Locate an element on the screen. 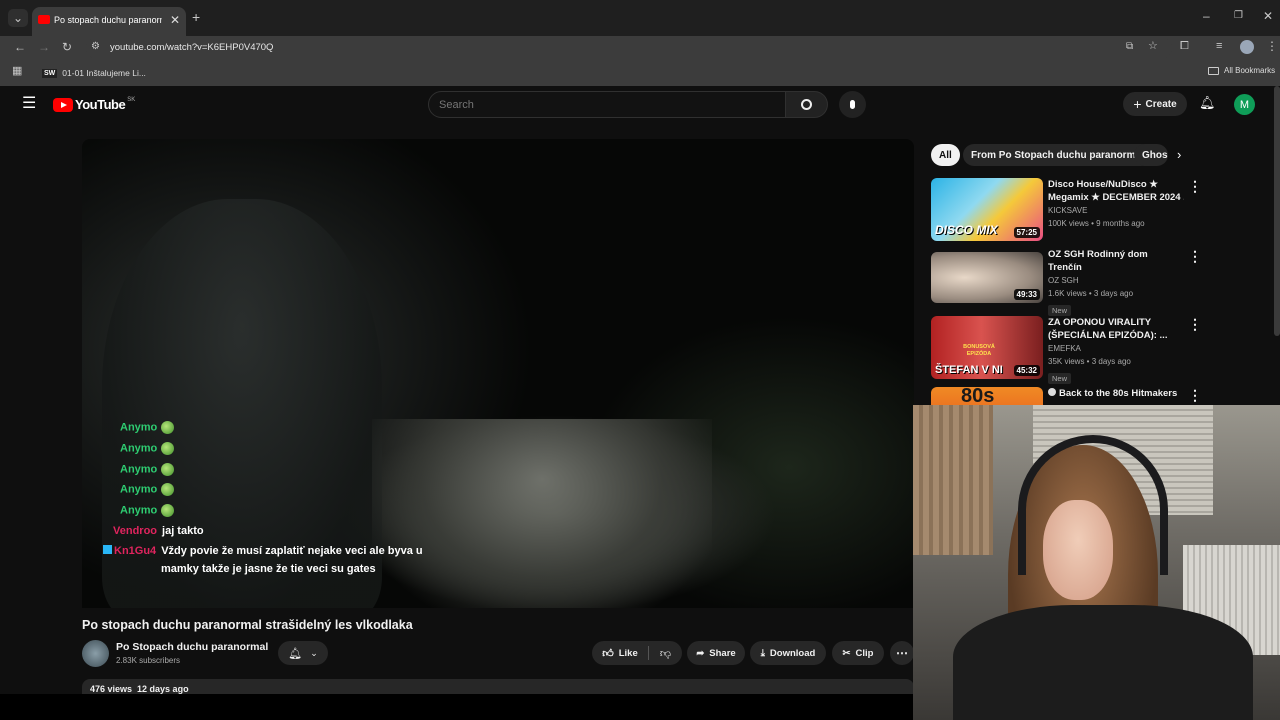 The width and height of the screenshot is (1280, 720). recommendation-meta: 35K views • 3 days ago is located at coordinates (1089, 361).